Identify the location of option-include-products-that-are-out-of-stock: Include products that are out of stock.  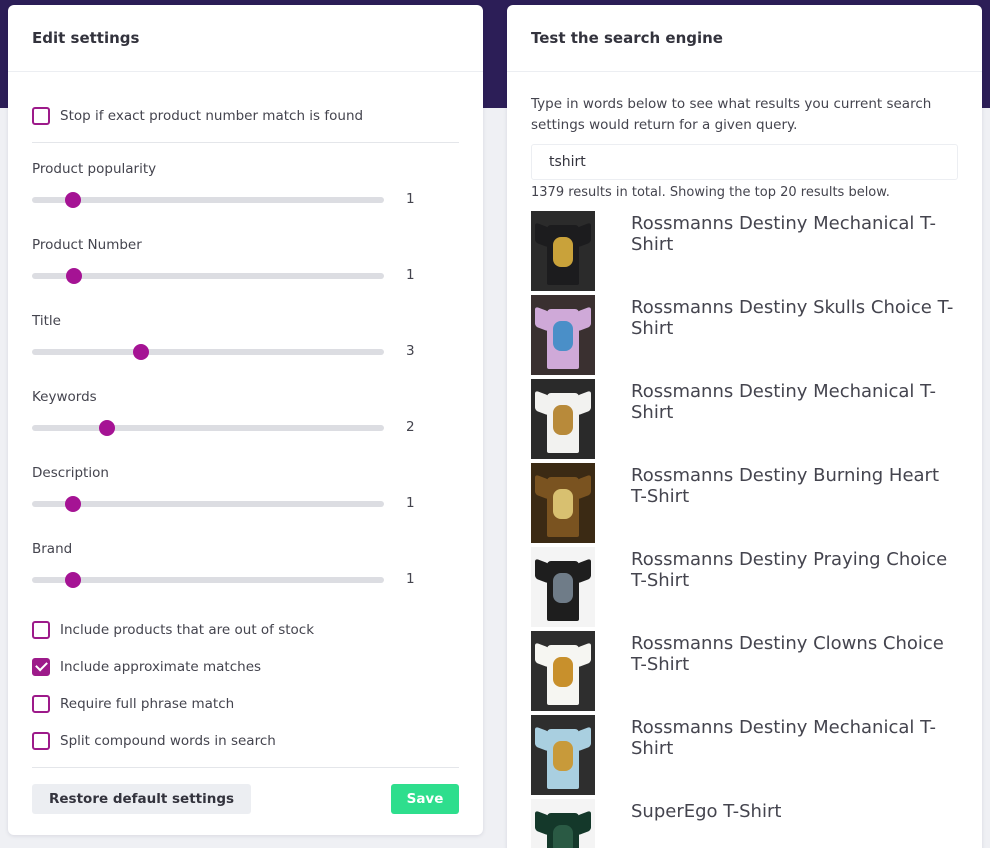
(245, 629).